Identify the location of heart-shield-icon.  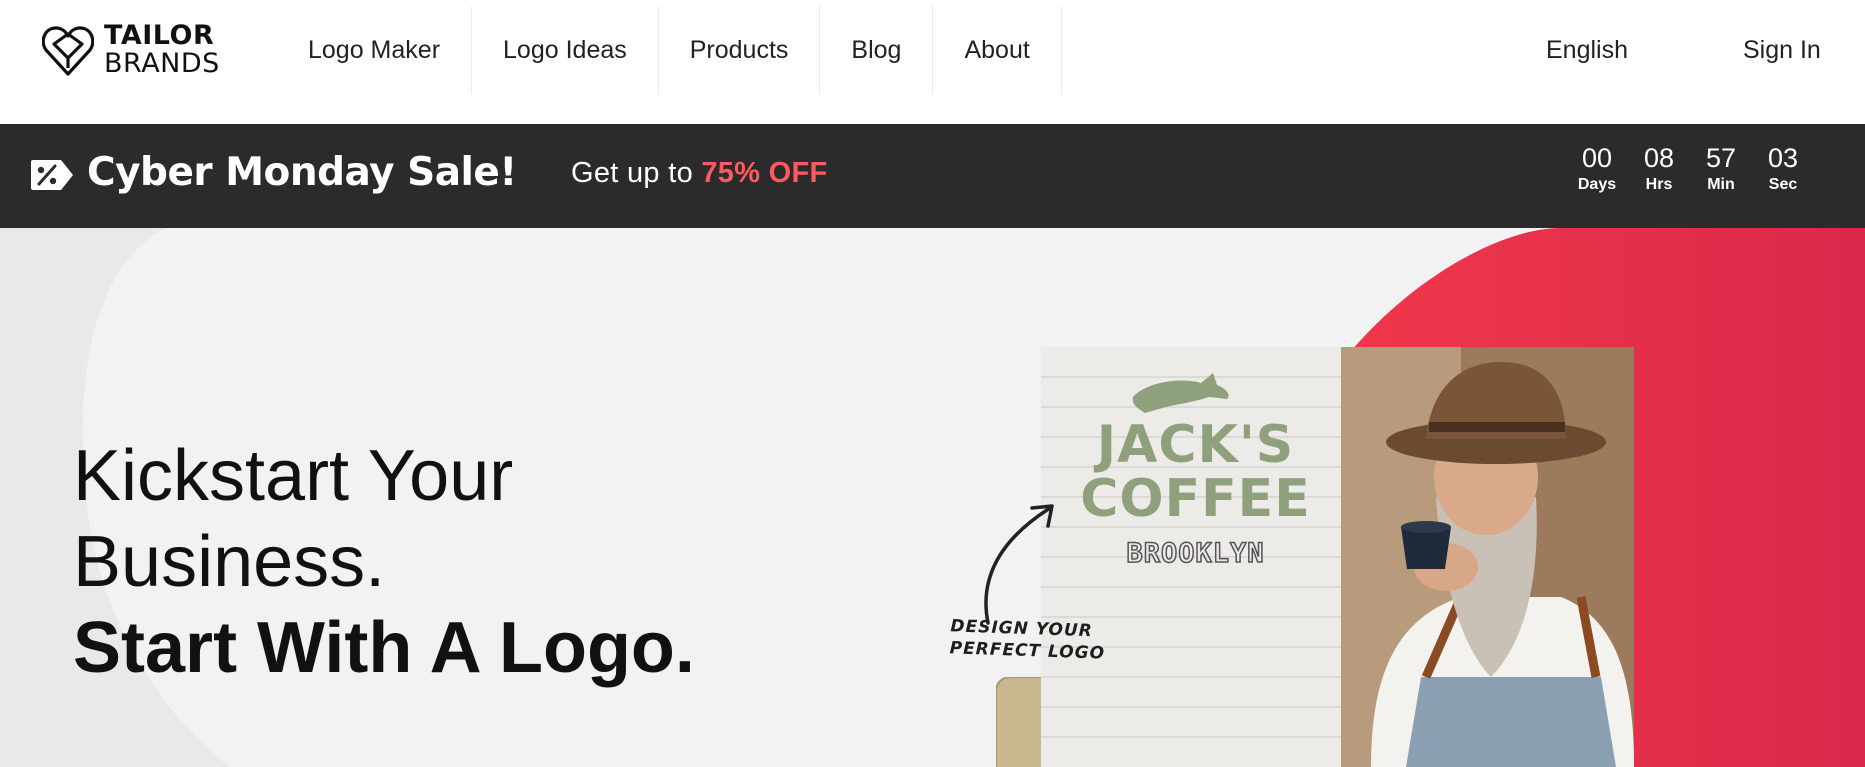
(68, 51).